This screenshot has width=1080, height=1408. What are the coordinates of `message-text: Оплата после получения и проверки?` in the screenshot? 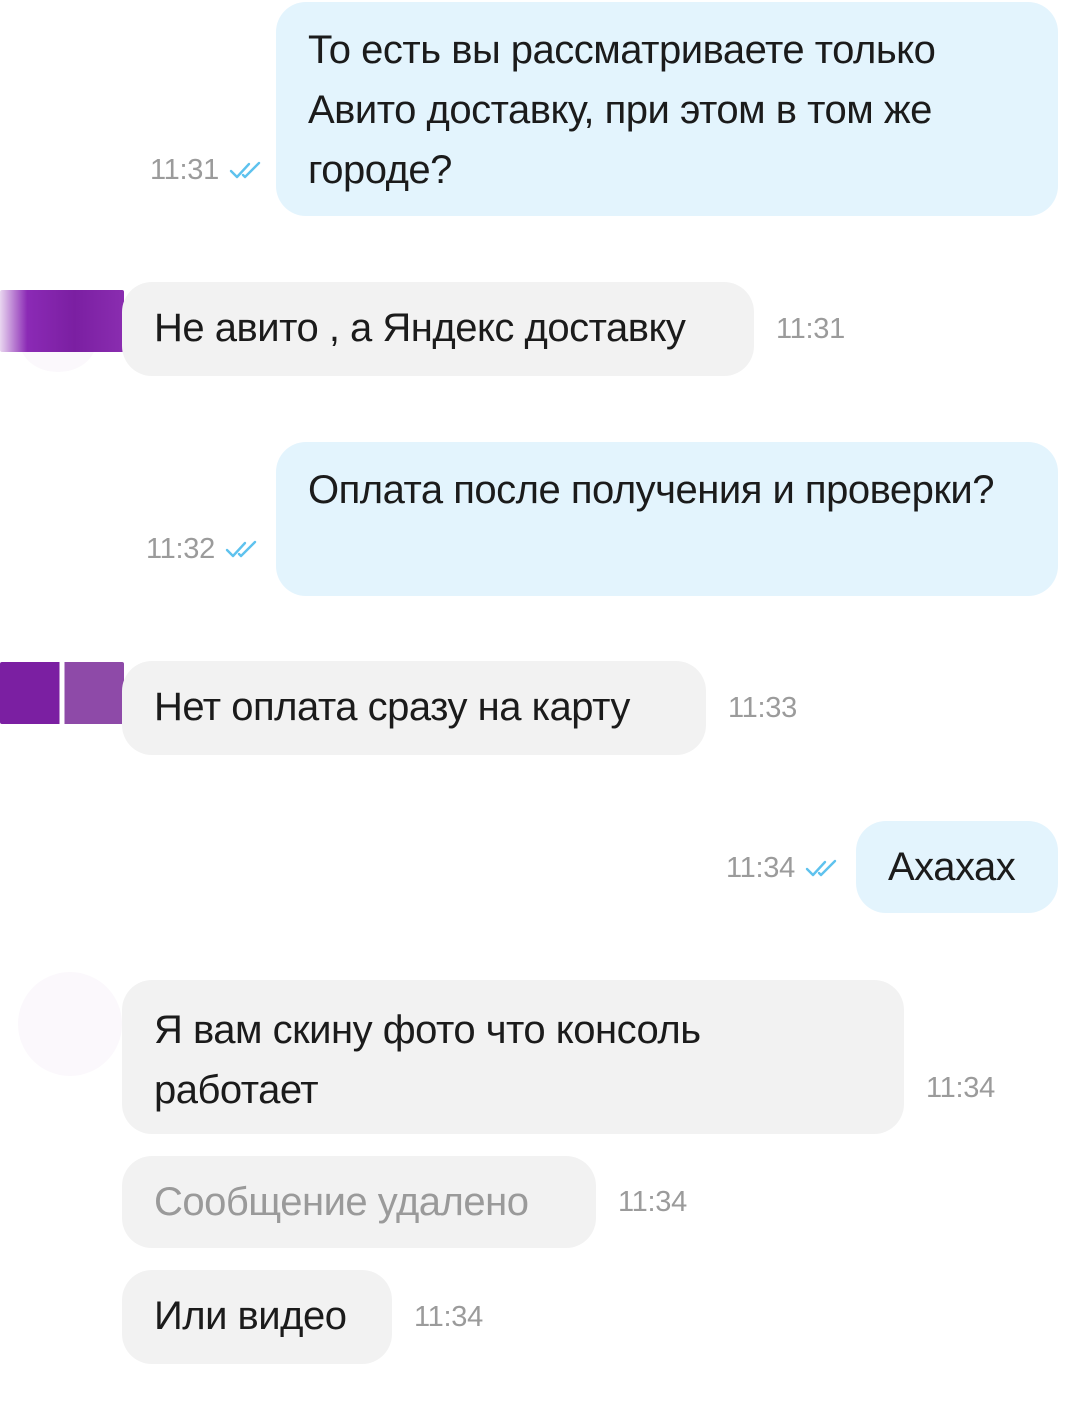 It's located at (651, 490).